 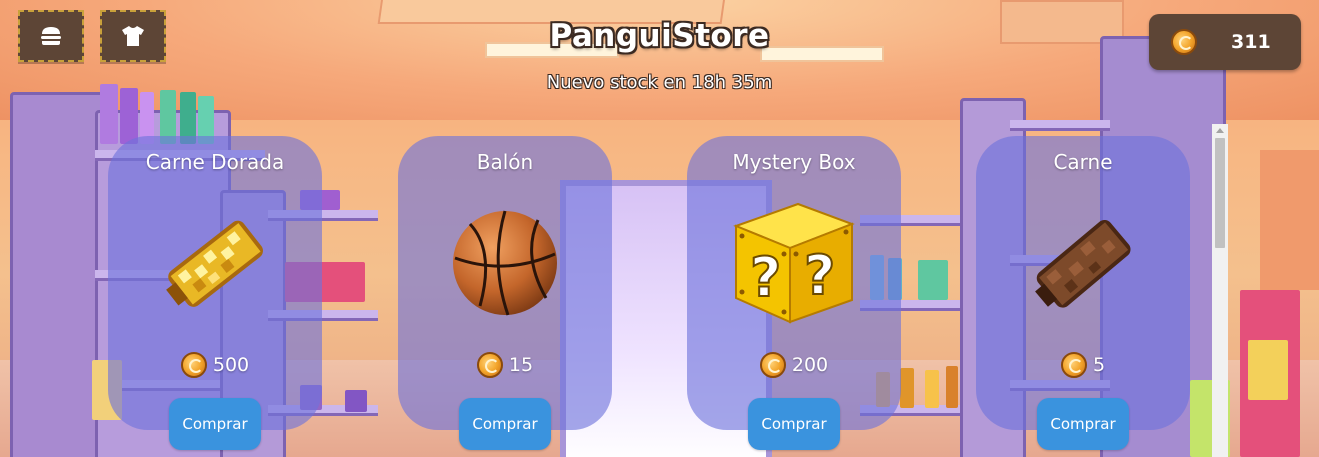 What do you see at coordinates (794, 162) in the screenshot?
I see `item-name: Mystery Box` at bounding box center [794, 162].